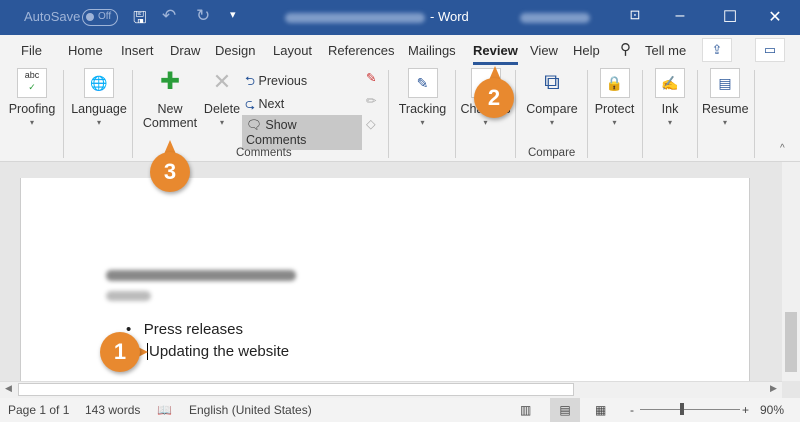 This screenshot has width=800, height=422. I want to click on comments-pane-icon: ▭, so click(770, 50).